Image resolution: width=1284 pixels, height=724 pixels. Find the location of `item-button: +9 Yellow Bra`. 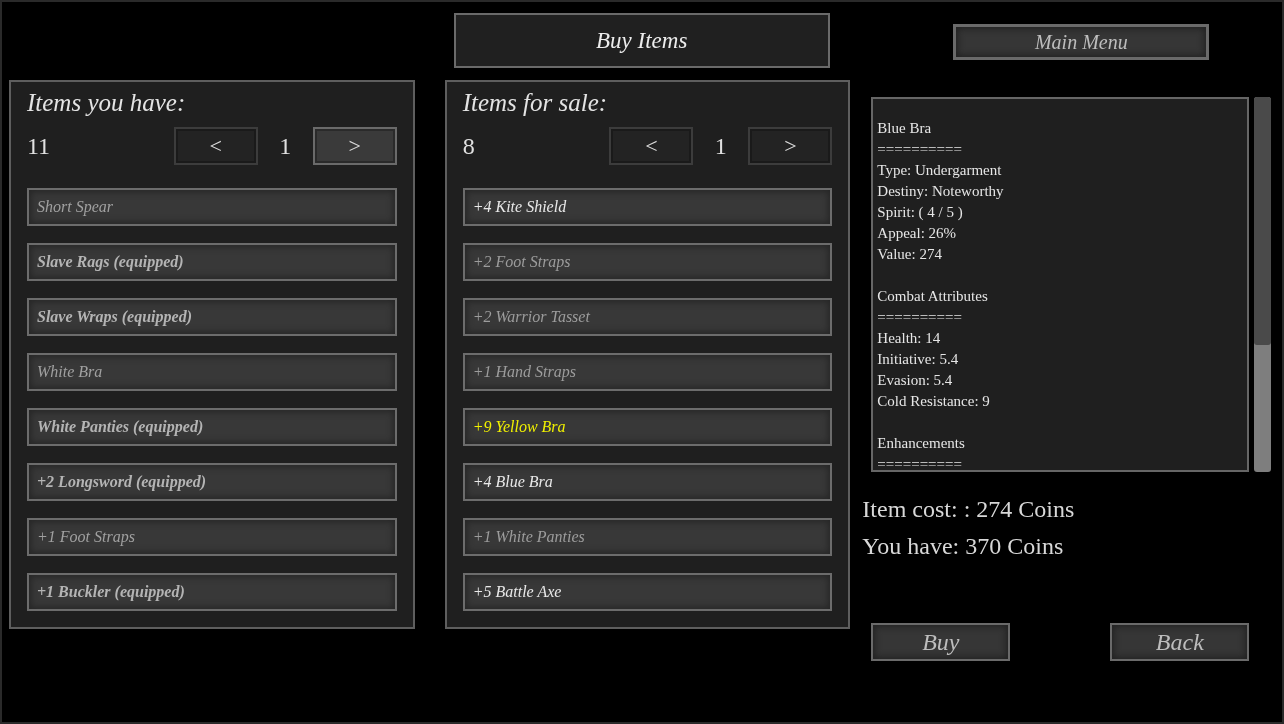

item-button: +9 Yellow Bra is located at coordinates (647, 427).